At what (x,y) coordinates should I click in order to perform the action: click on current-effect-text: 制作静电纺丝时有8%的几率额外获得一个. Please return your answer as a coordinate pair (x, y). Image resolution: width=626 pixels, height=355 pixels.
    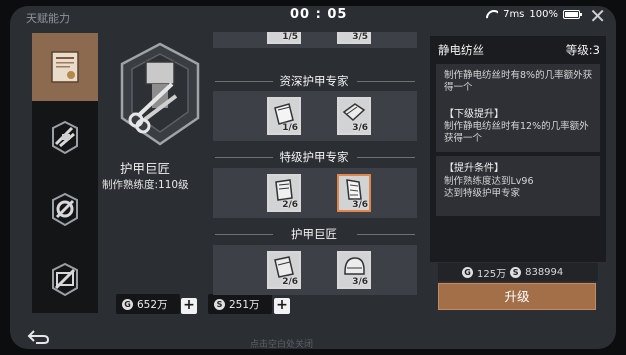
    Looking at the image, I should click on (518, 81).